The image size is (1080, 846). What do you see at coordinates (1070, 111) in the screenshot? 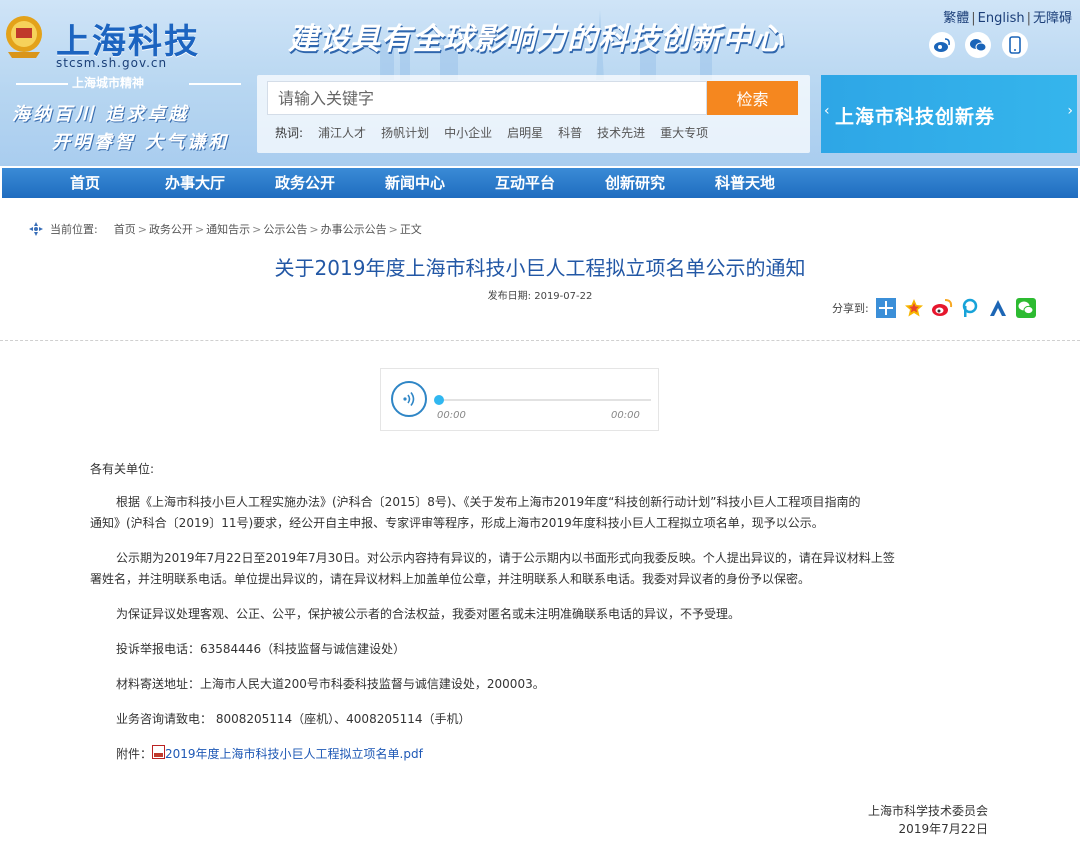
I see `banner-next-icon: ›` at bounding box center [1070, 111].